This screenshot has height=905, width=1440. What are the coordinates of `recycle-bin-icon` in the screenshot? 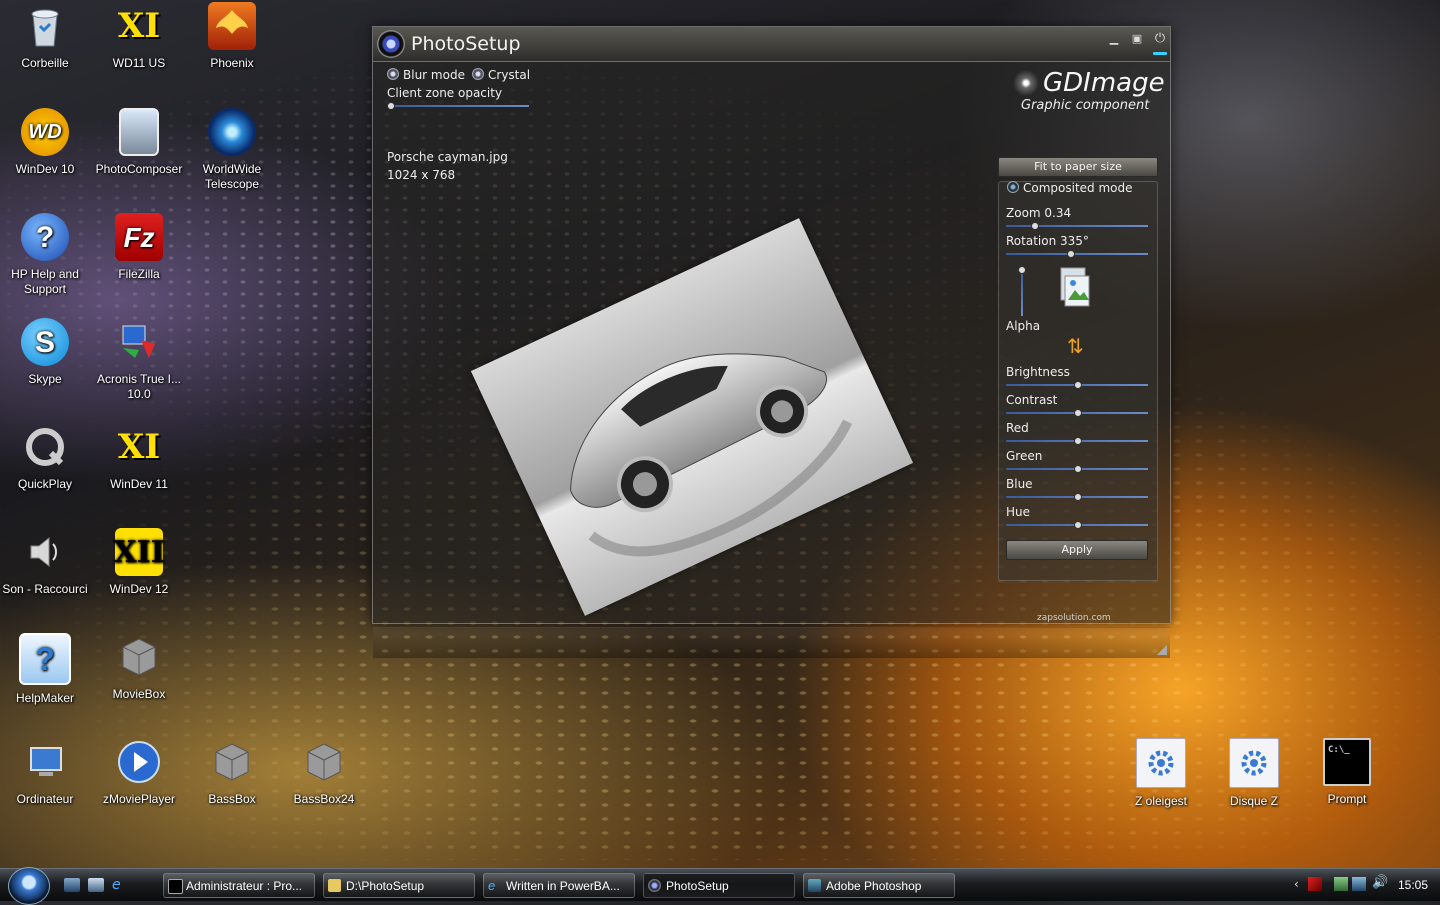 It's located at (45, 26).